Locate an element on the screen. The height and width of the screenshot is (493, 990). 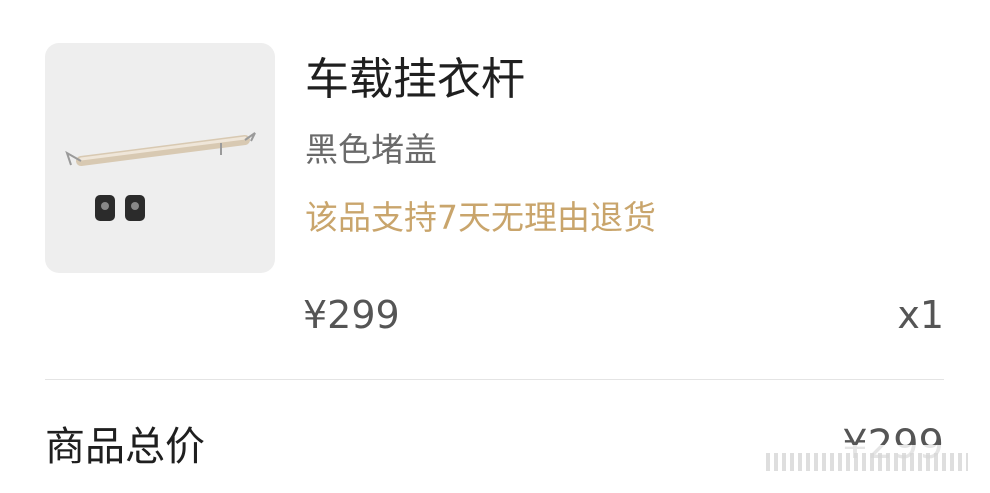
total-label: 商品总价 is located at coordinates (125, 447).